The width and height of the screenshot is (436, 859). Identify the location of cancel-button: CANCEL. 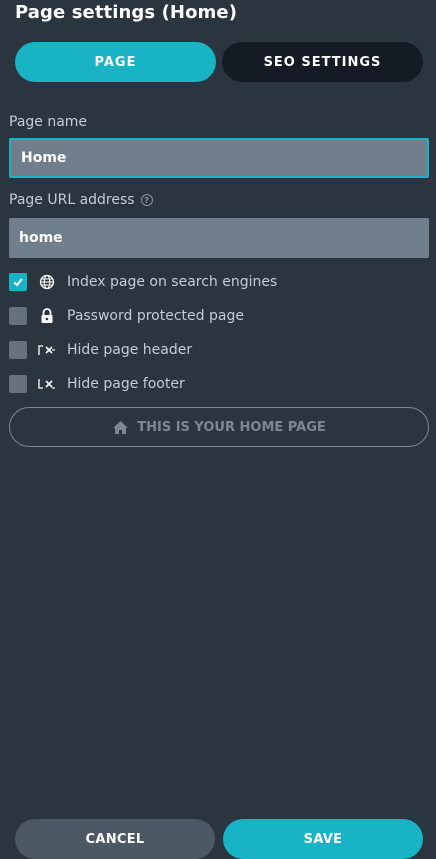
(115, 839).